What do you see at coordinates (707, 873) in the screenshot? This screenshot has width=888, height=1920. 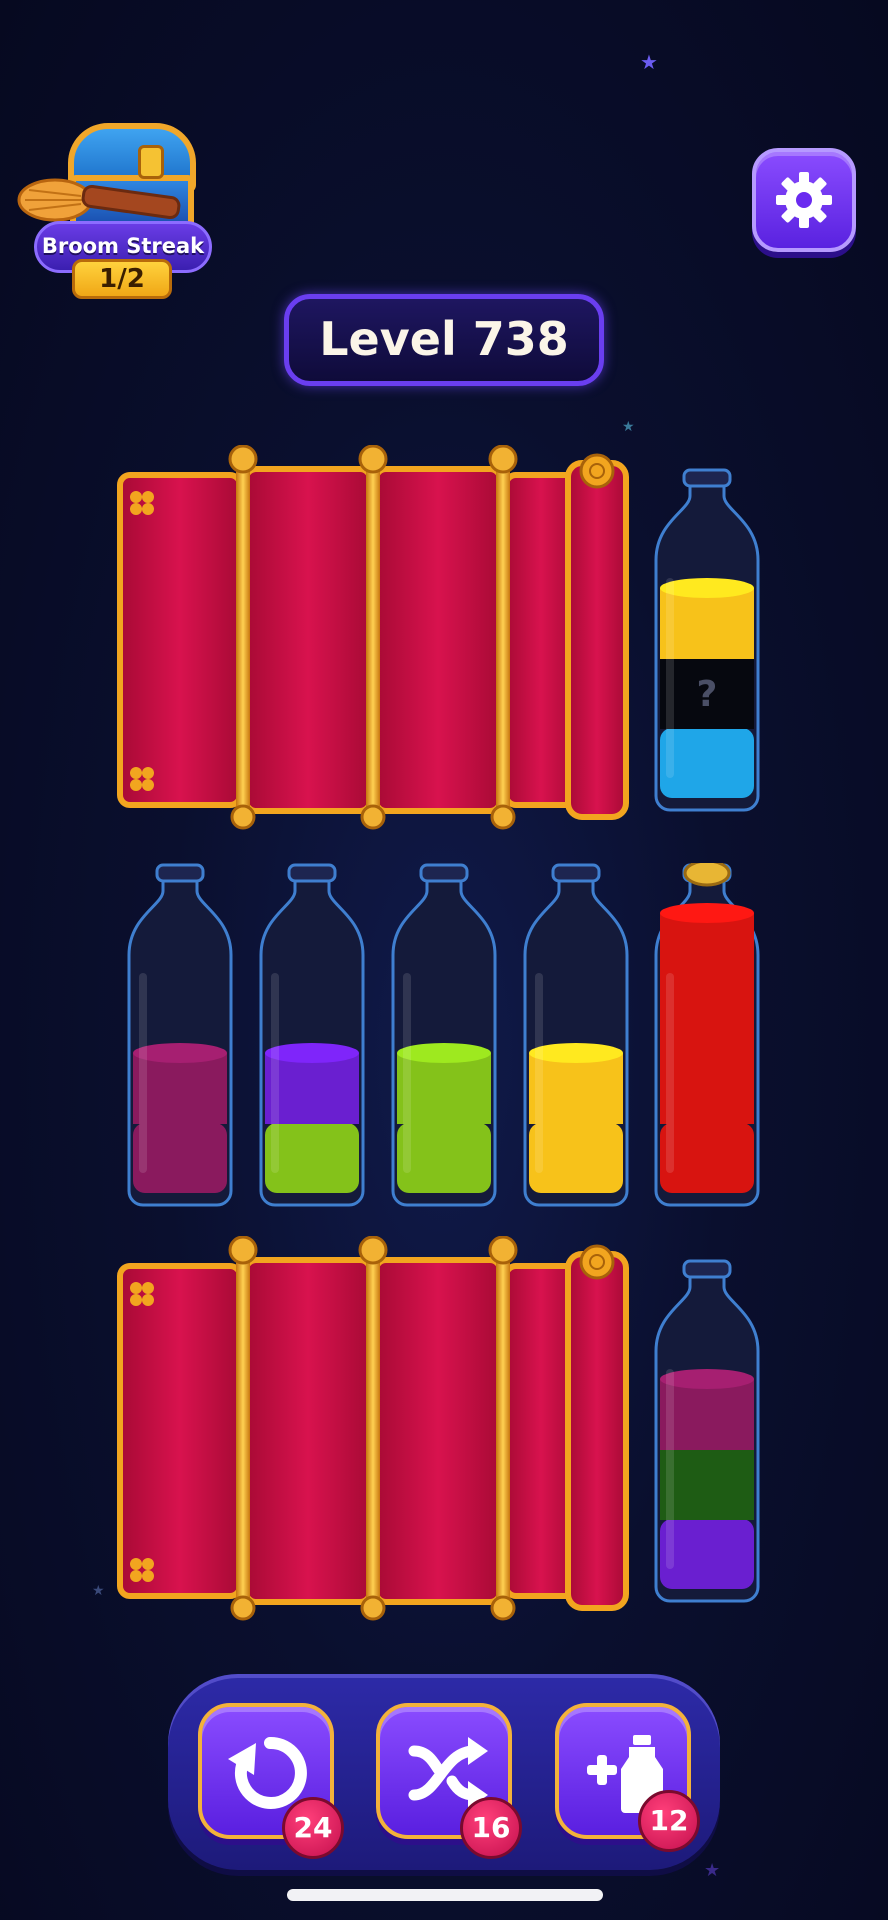 I see `cork-icon` at bounding box center [707, 873].